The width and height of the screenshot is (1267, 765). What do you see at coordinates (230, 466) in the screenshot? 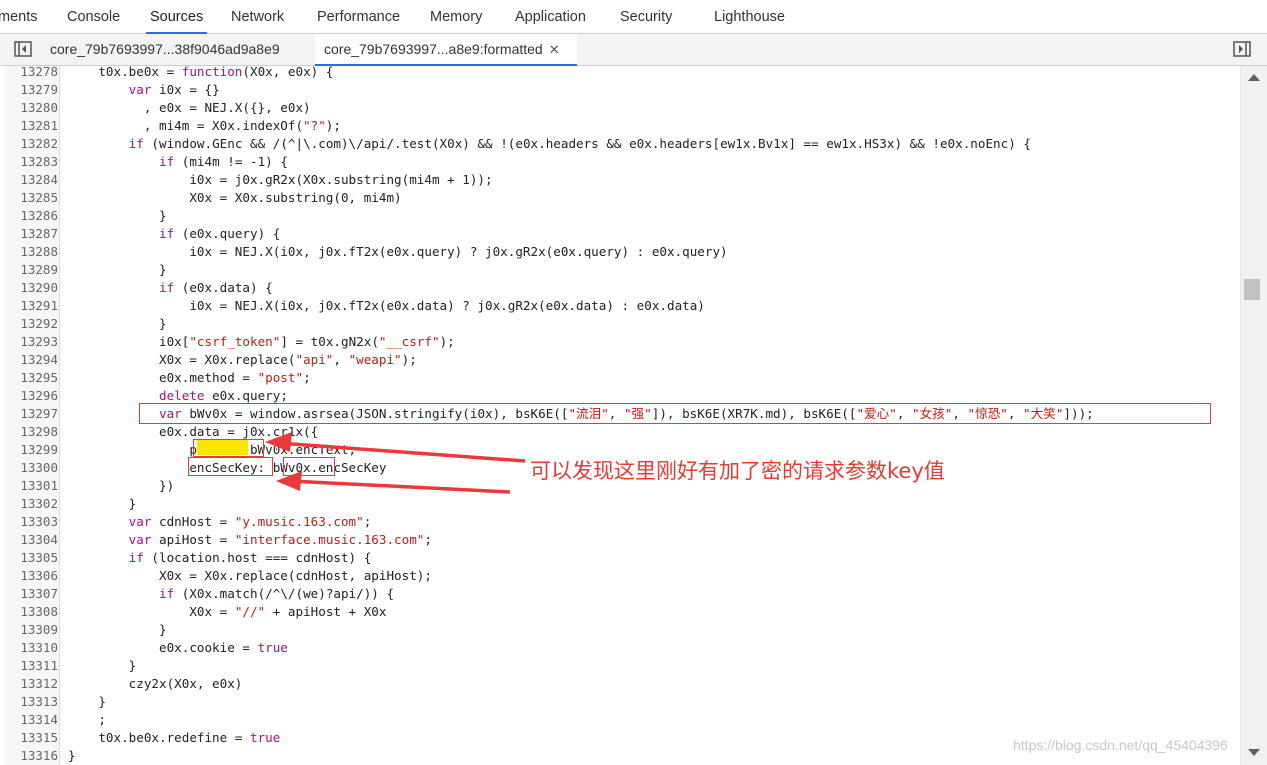
I see `encseckey-box` at bounding box center [230, 466].